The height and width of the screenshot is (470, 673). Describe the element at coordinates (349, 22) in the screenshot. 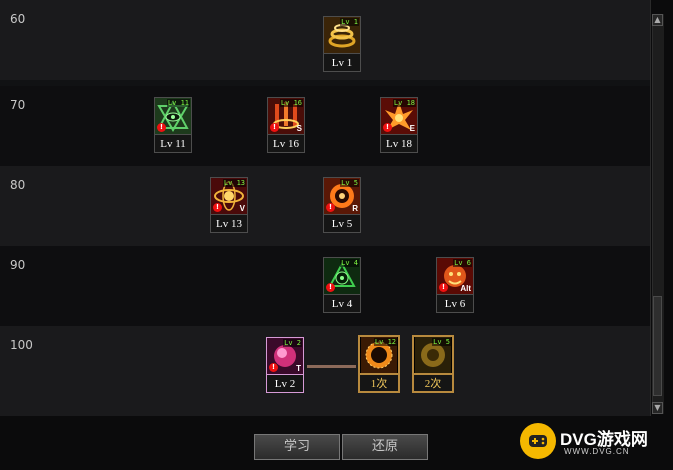

I see `skill-level-badge: Lv 1` at that location.